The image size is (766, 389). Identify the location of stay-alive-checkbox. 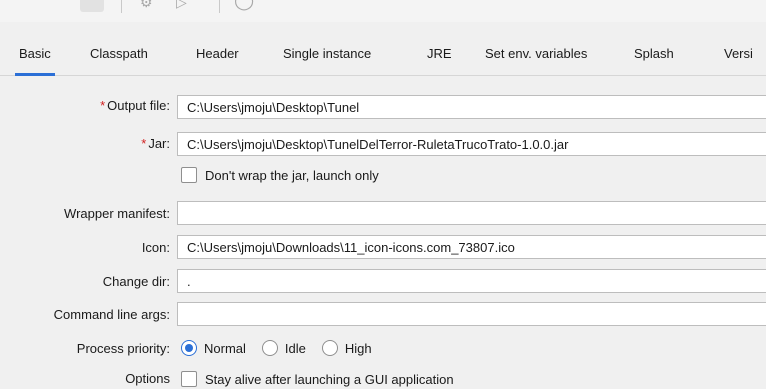
(189, 379).